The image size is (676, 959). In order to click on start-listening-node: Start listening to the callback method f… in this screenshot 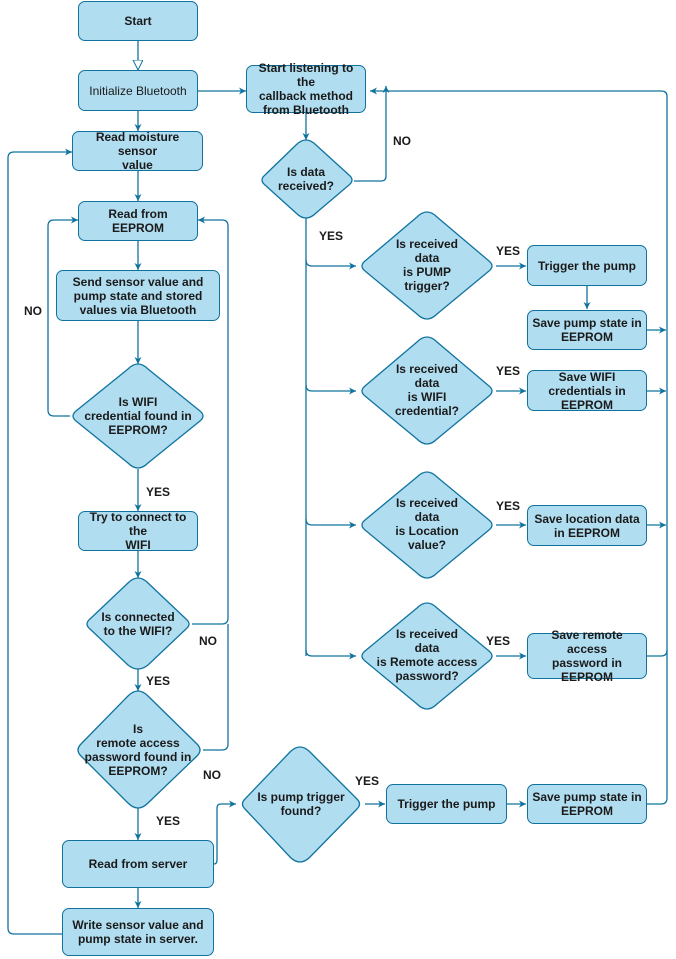, I will do `click(306, 89)`.